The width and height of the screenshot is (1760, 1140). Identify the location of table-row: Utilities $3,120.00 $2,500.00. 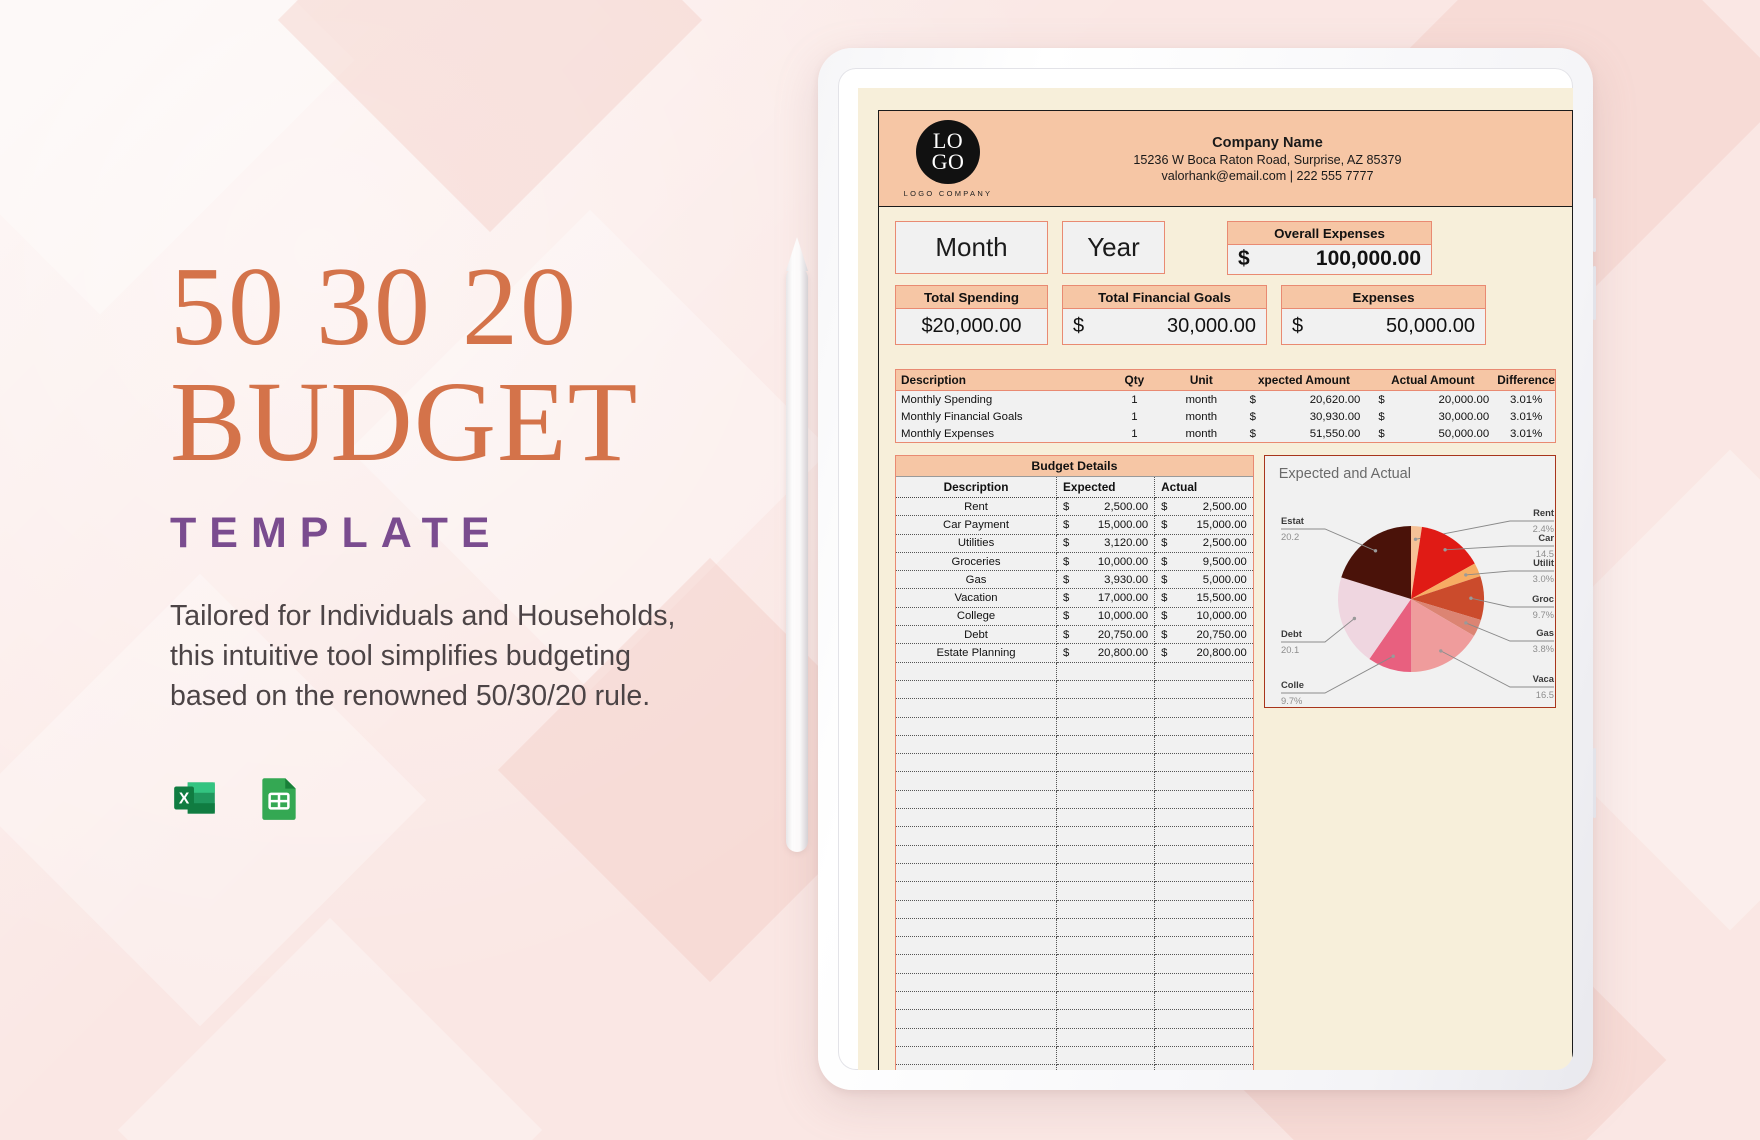
(1074, 543).